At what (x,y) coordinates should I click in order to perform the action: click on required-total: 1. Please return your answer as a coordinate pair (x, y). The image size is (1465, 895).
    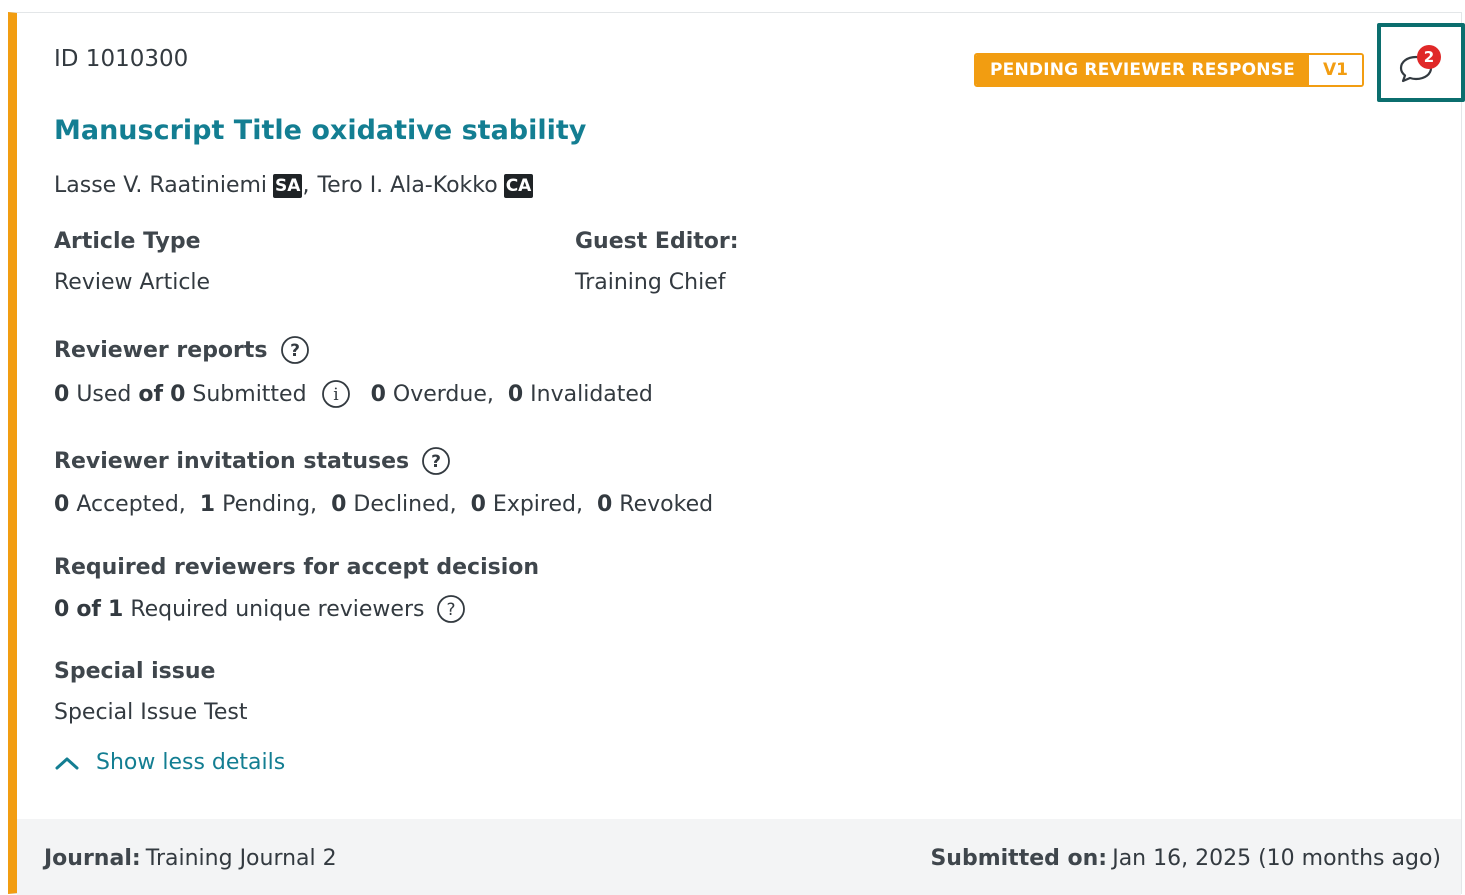
    Looking at the image, I should click on (116, 609).